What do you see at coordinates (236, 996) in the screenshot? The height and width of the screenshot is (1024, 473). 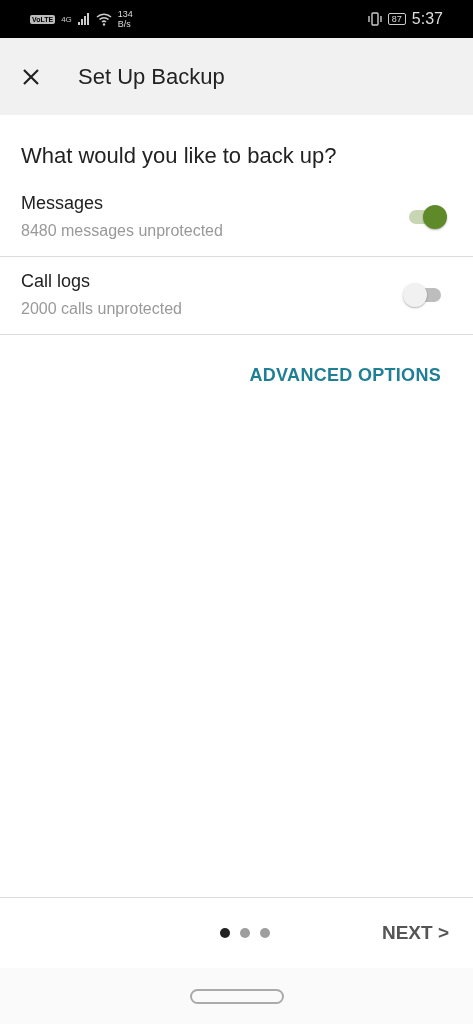 I see `home-gesture-bar` at bounding box center [236, 996].